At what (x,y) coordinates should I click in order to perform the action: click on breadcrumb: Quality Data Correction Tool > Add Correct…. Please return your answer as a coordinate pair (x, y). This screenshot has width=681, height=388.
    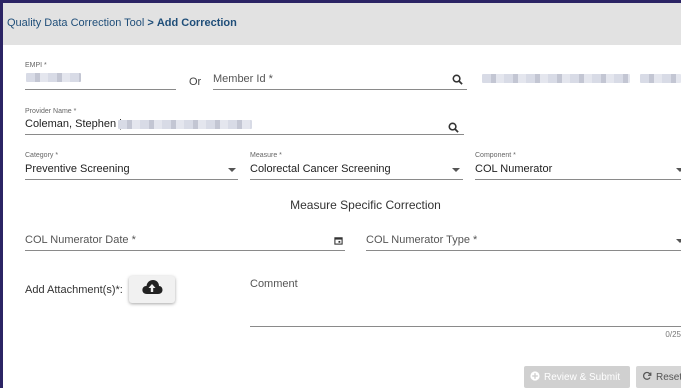
    Looking at the image, I should click on (122, 23).